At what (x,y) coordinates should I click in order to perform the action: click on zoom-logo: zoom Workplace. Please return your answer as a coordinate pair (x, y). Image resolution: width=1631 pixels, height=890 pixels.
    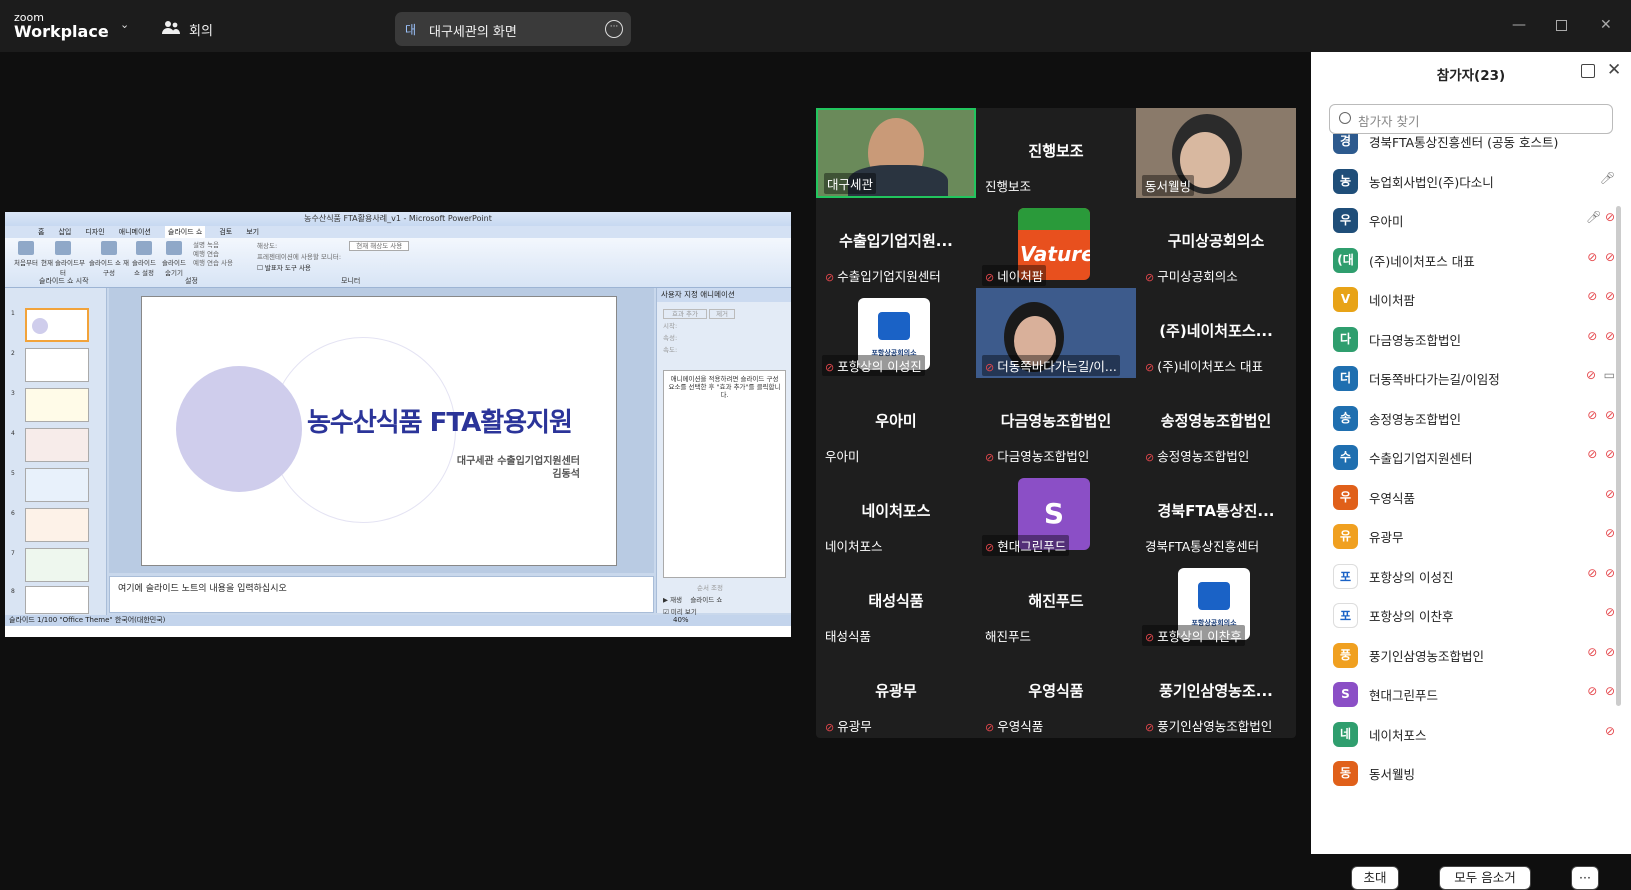
    Looking at the image, I should click on (61, 26).